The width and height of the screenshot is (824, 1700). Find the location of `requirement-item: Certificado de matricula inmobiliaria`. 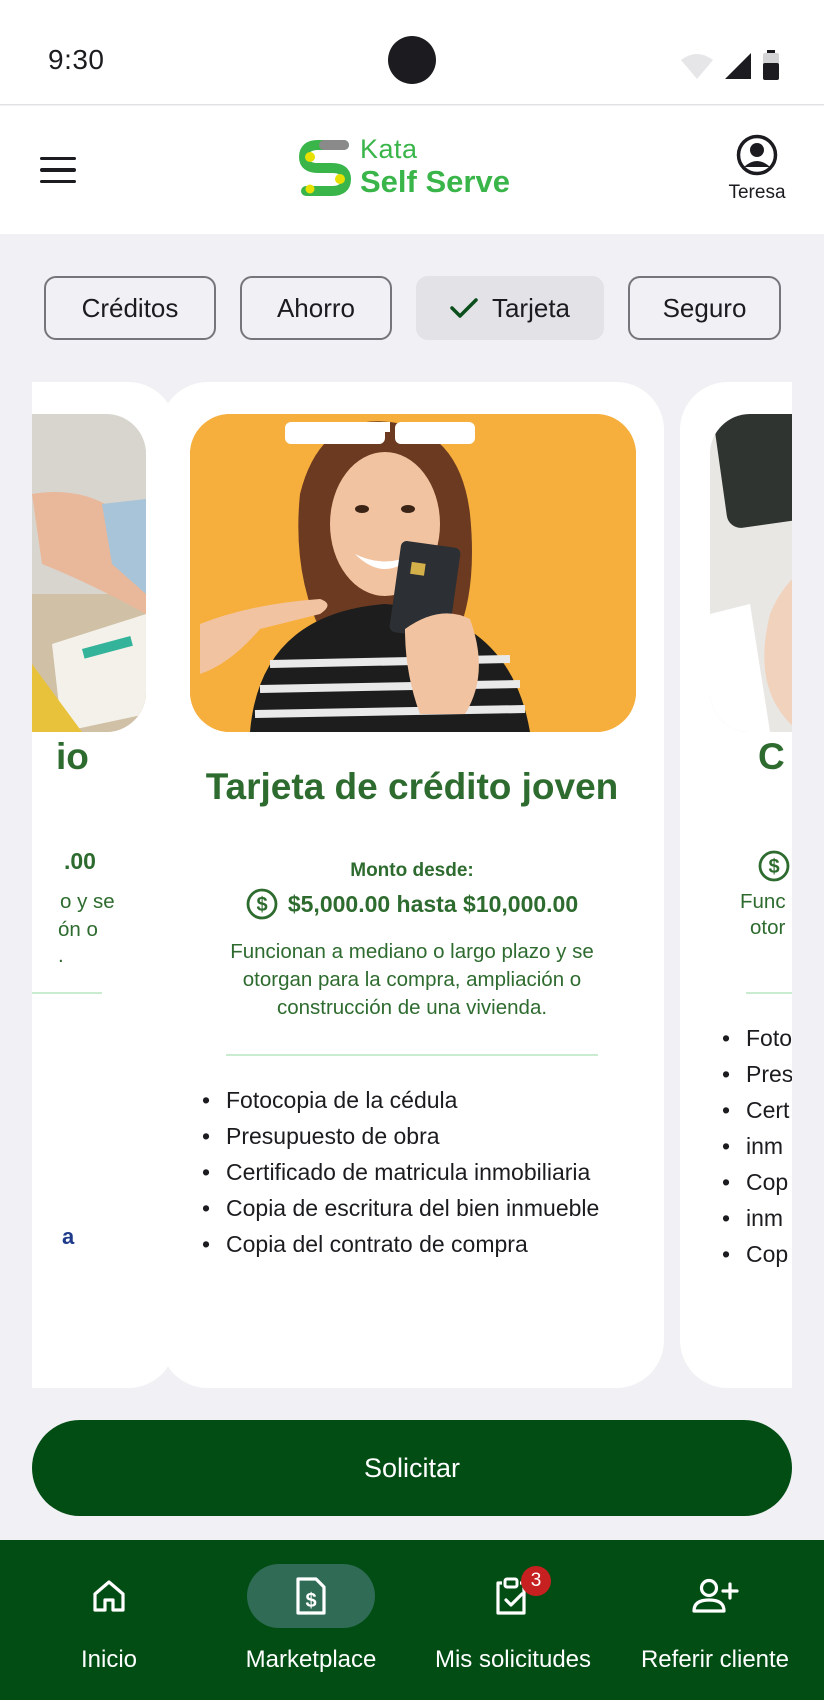

requirement-item: Certificado de matricula inmobiliaria is located at coordinates (422, 1172).